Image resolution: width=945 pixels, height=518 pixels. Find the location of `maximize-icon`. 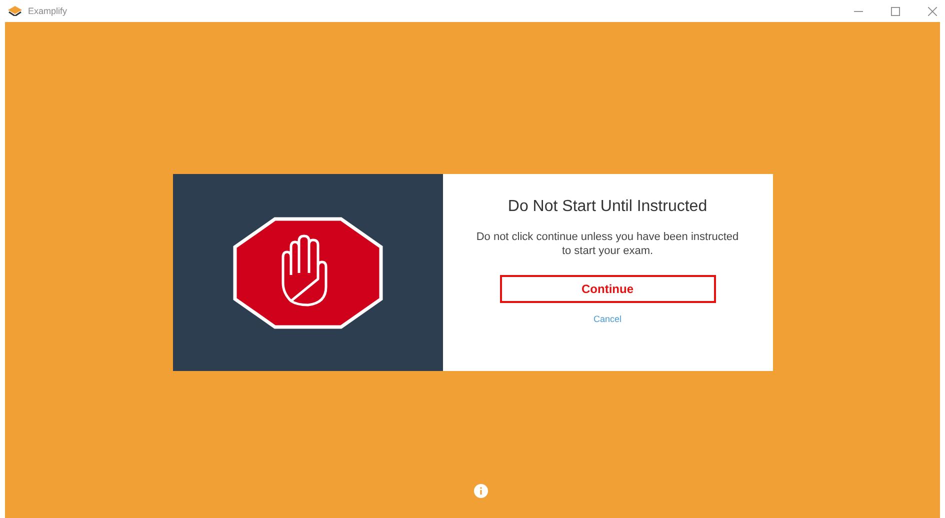

maximize-icon is located at coordinates (895, 11).